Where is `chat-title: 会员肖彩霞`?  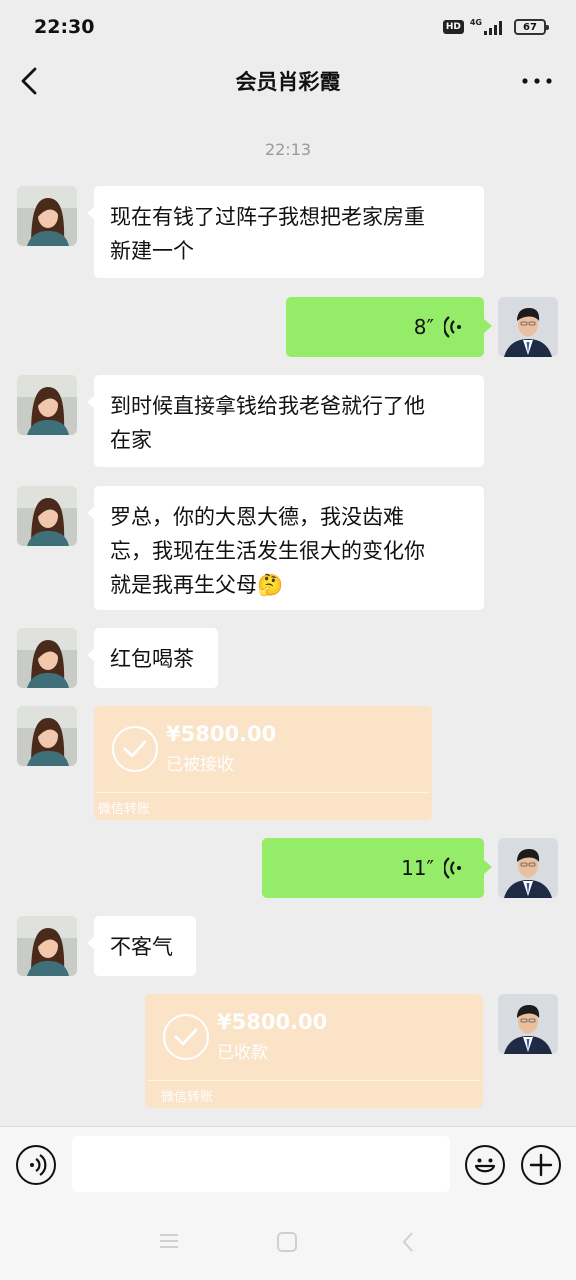 chat-title: 会员肖彩霞 is located at coordinates (288, 82).